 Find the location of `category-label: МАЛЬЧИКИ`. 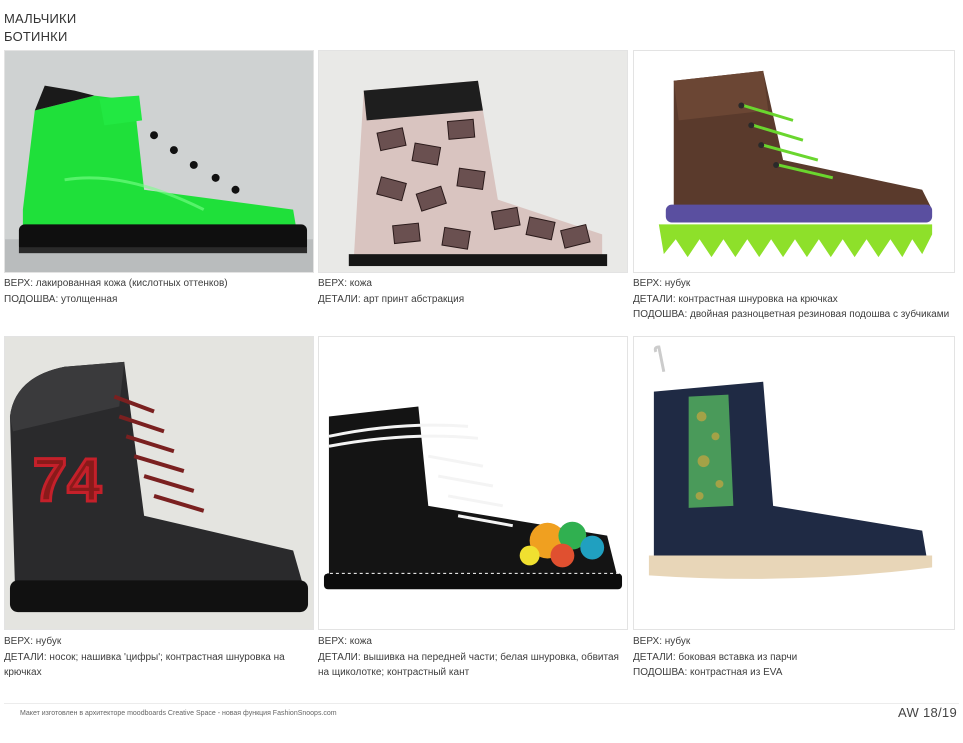

category-label: МАЛЬЧИКИ is located at coordinates (40, 18).